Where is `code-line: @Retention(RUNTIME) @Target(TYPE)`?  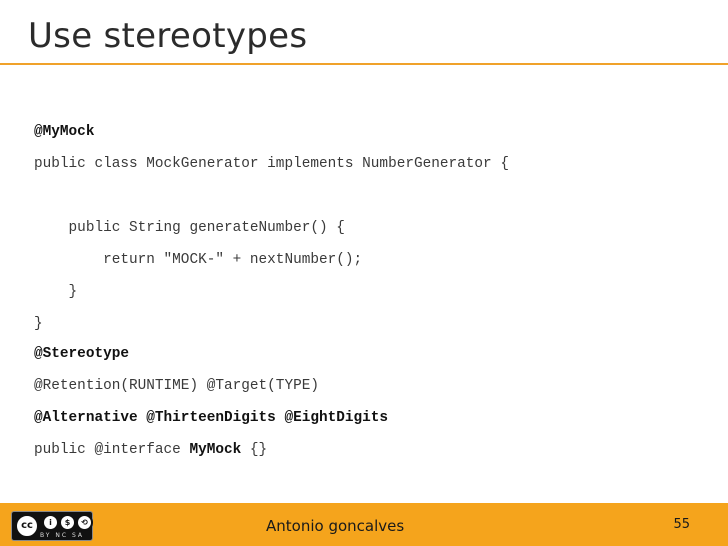 code-line: @Retention(RUNTIME) @Target(TYPE) is located at coordinates (176, 386).